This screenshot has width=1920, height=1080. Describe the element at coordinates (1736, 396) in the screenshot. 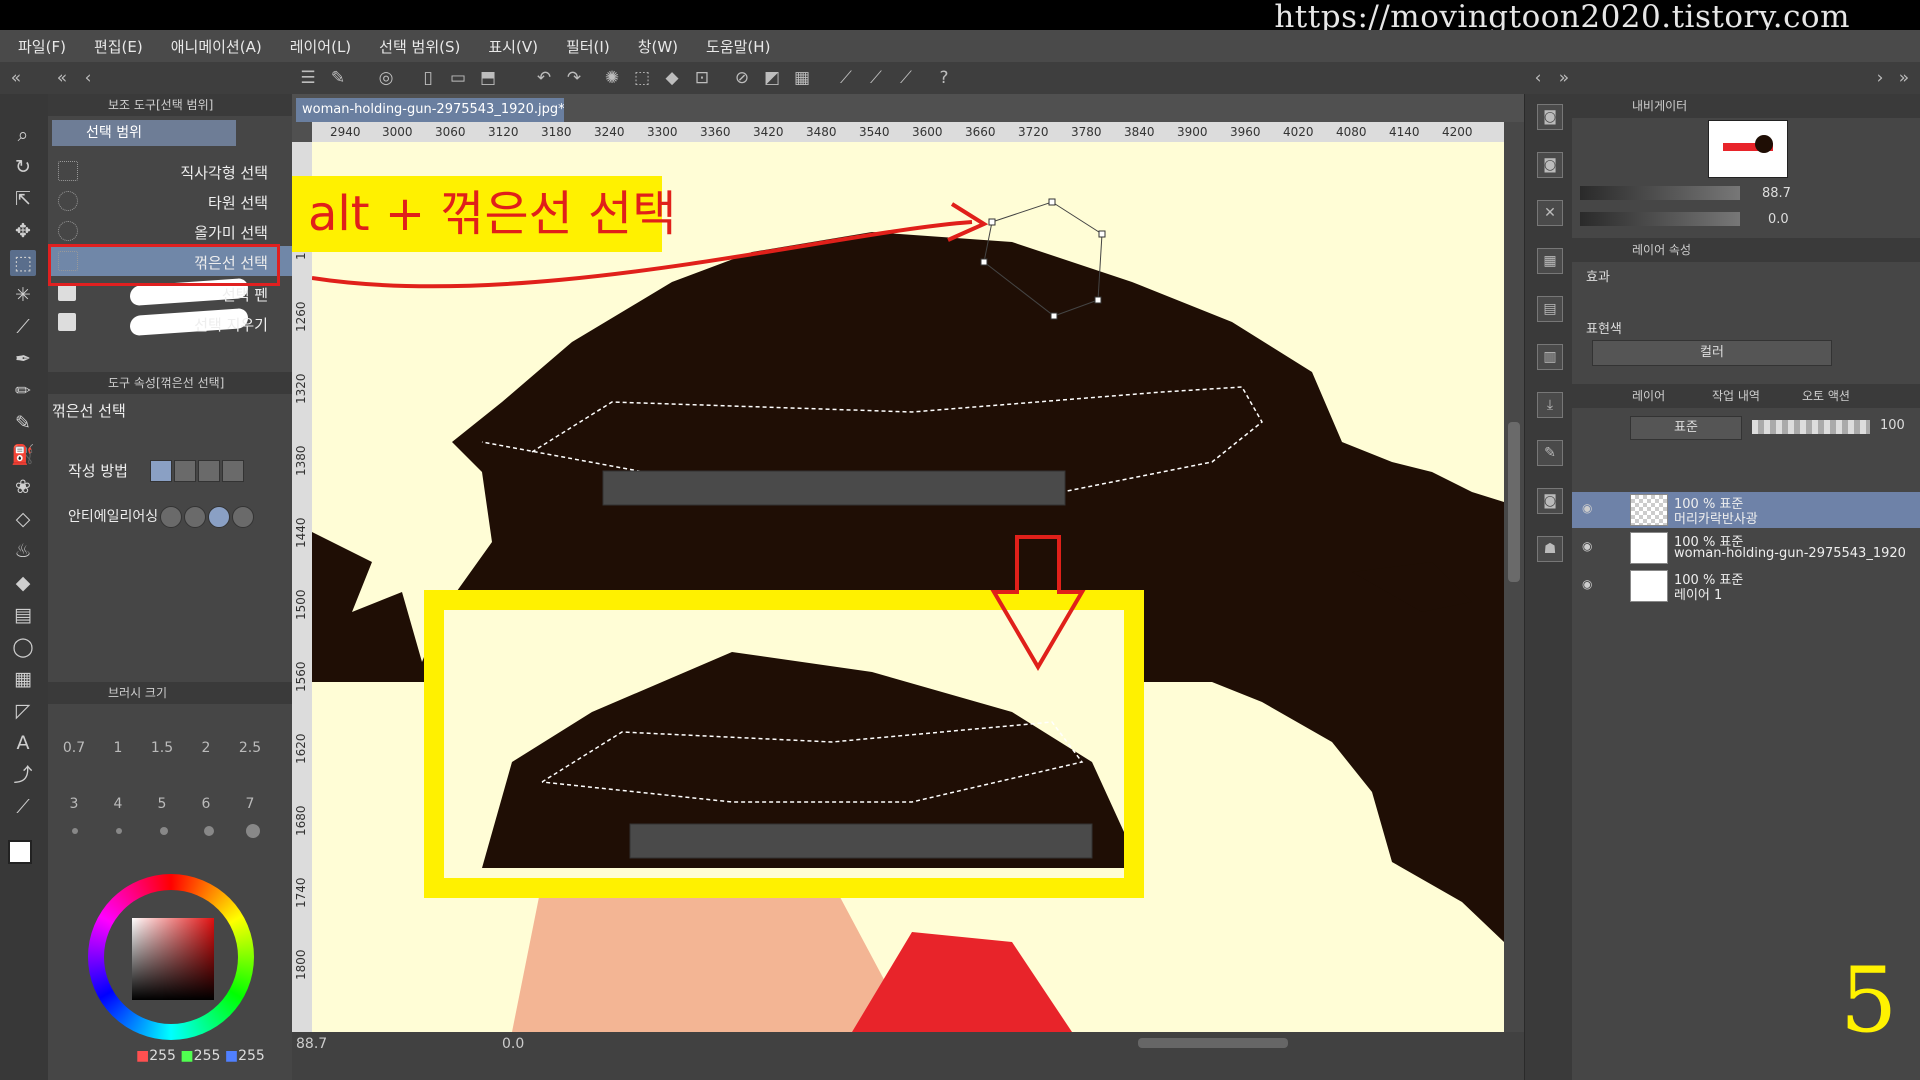

I see `tab-history: 작업 내역` at that location.